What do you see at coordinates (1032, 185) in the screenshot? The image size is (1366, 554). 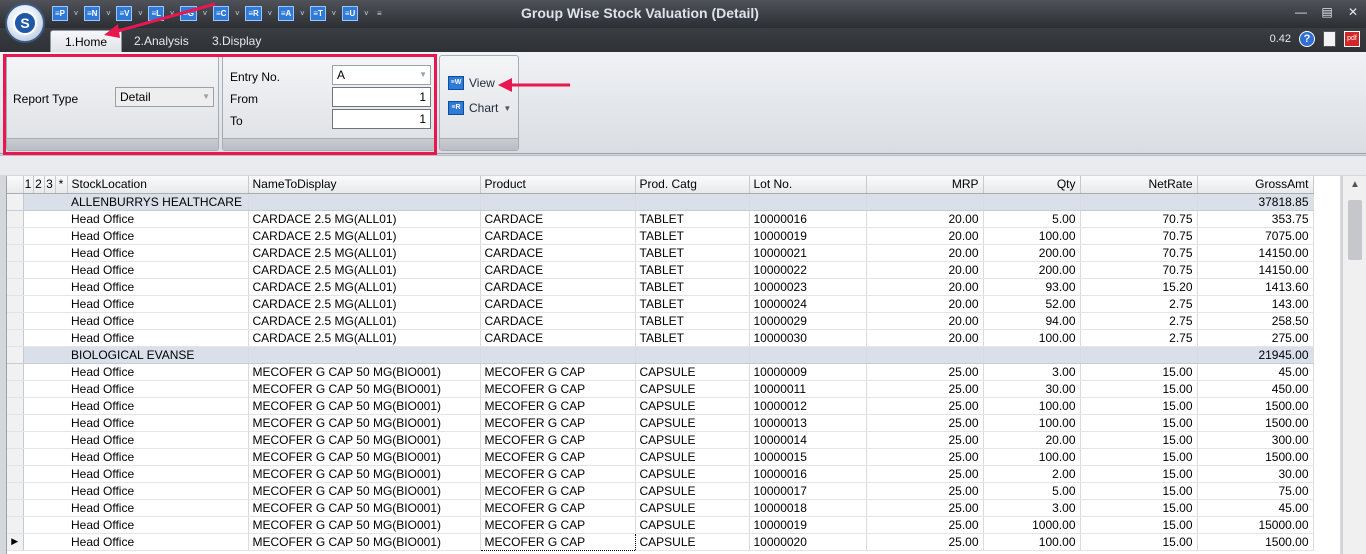 I see `col-header-qty: Qty` at bounding box center [1032, 185].